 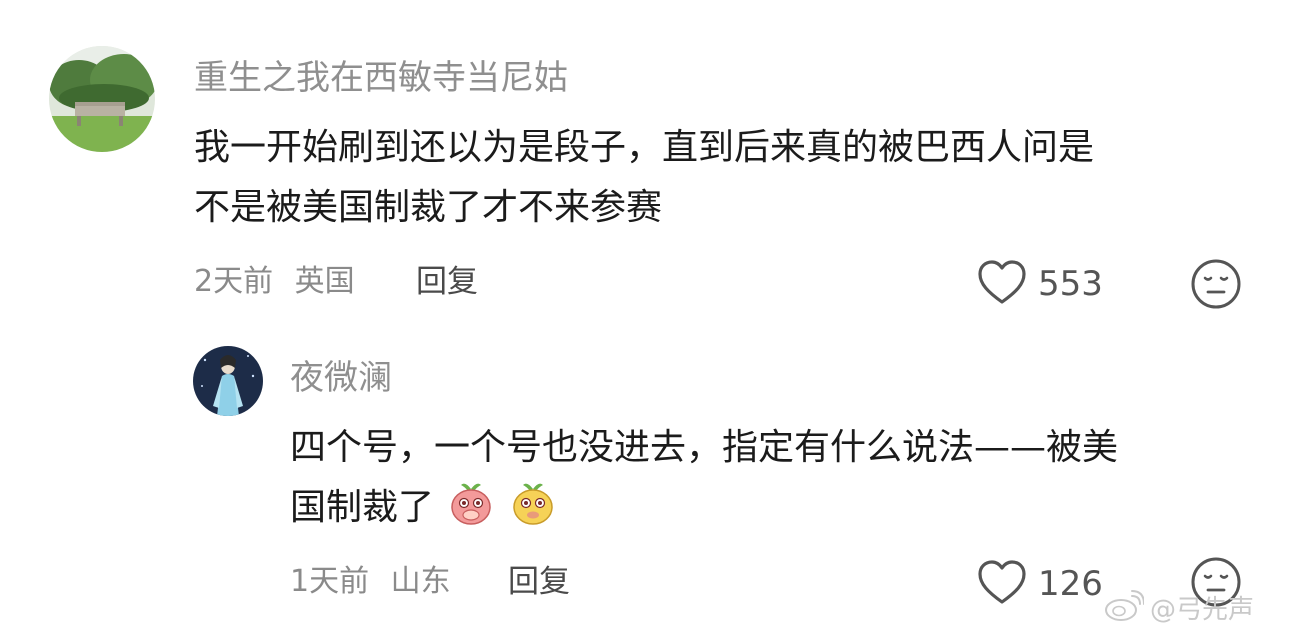 What do you see at coordinates (428, 207) in the screenshot?
I see `comment-text-line-2: 不是被美国制裁了才不来参赛` at bounding box center [428, 207].